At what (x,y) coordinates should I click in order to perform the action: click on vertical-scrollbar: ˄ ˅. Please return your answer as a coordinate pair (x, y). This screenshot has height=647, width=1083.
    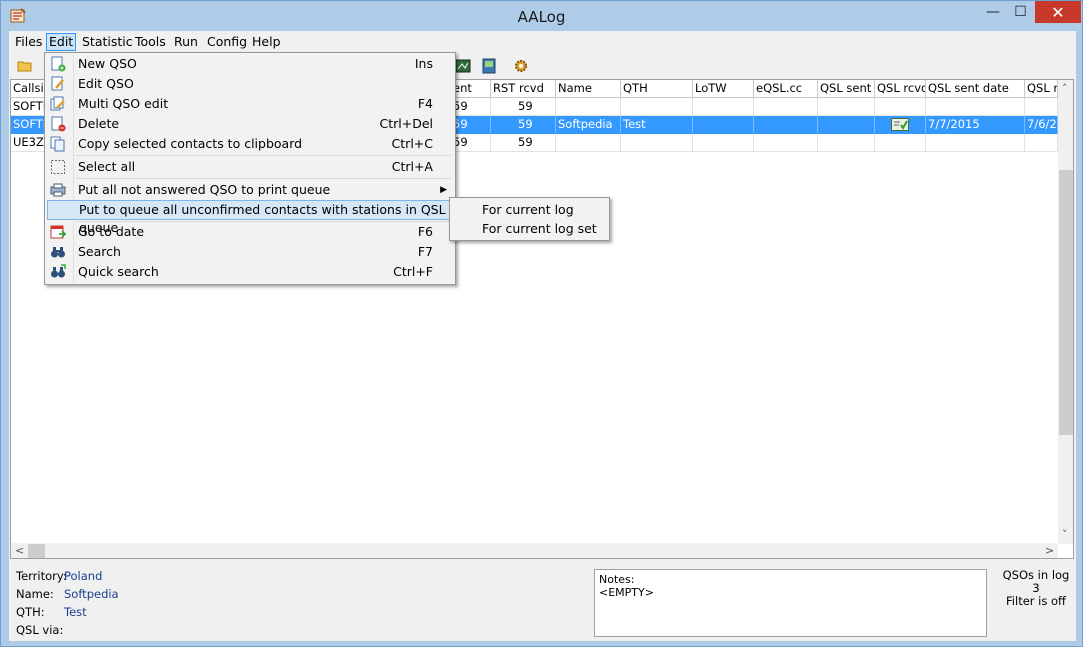
    Looking at the image, I should click on (1065, 312).